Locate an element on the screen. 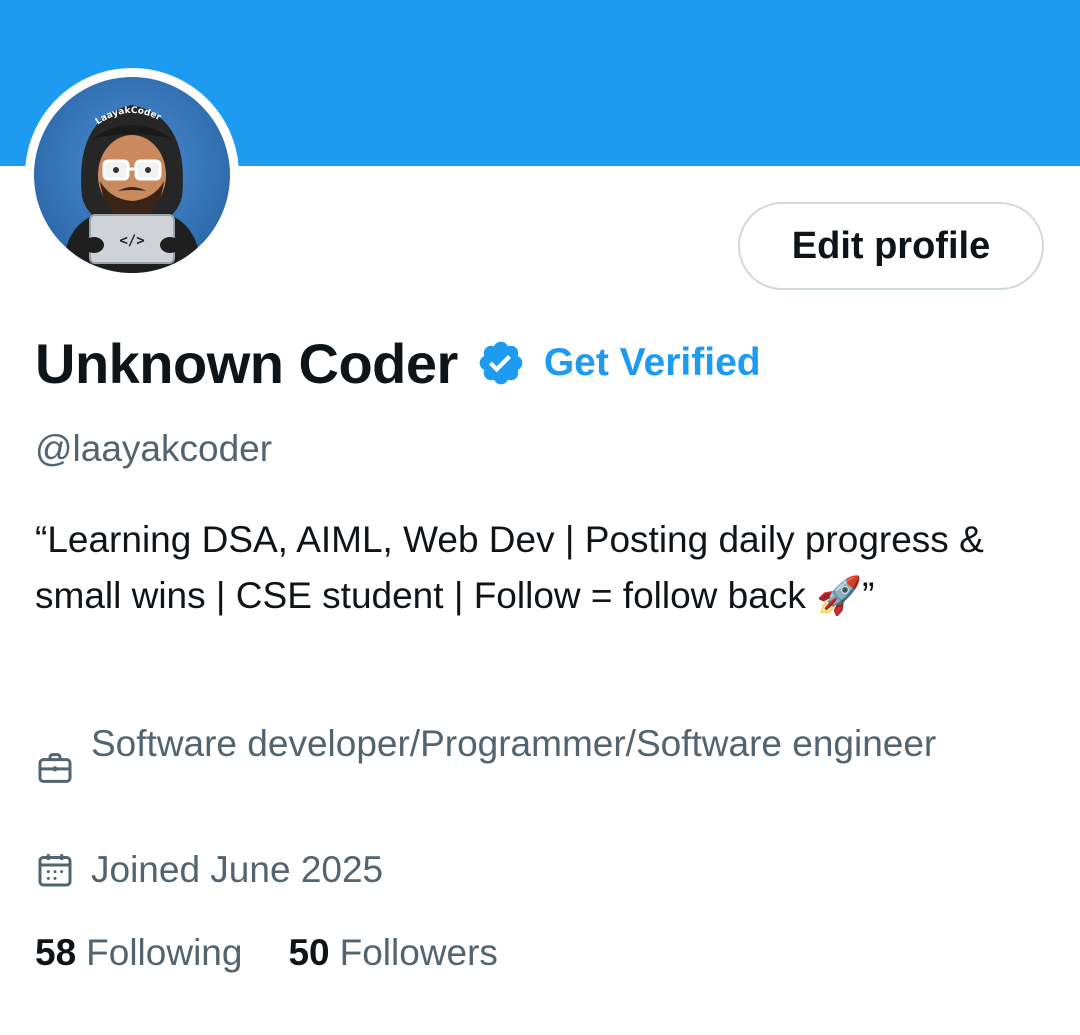 The image size is (1080, 1035). following-link: 58 Following is located at coordinates (138, 953).